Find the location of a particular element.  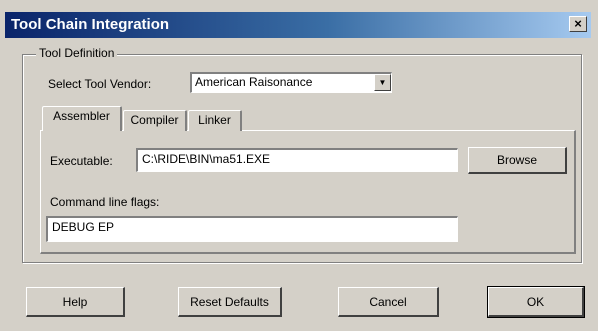

tab-linker: Linker is located at coordinates (215, 120).